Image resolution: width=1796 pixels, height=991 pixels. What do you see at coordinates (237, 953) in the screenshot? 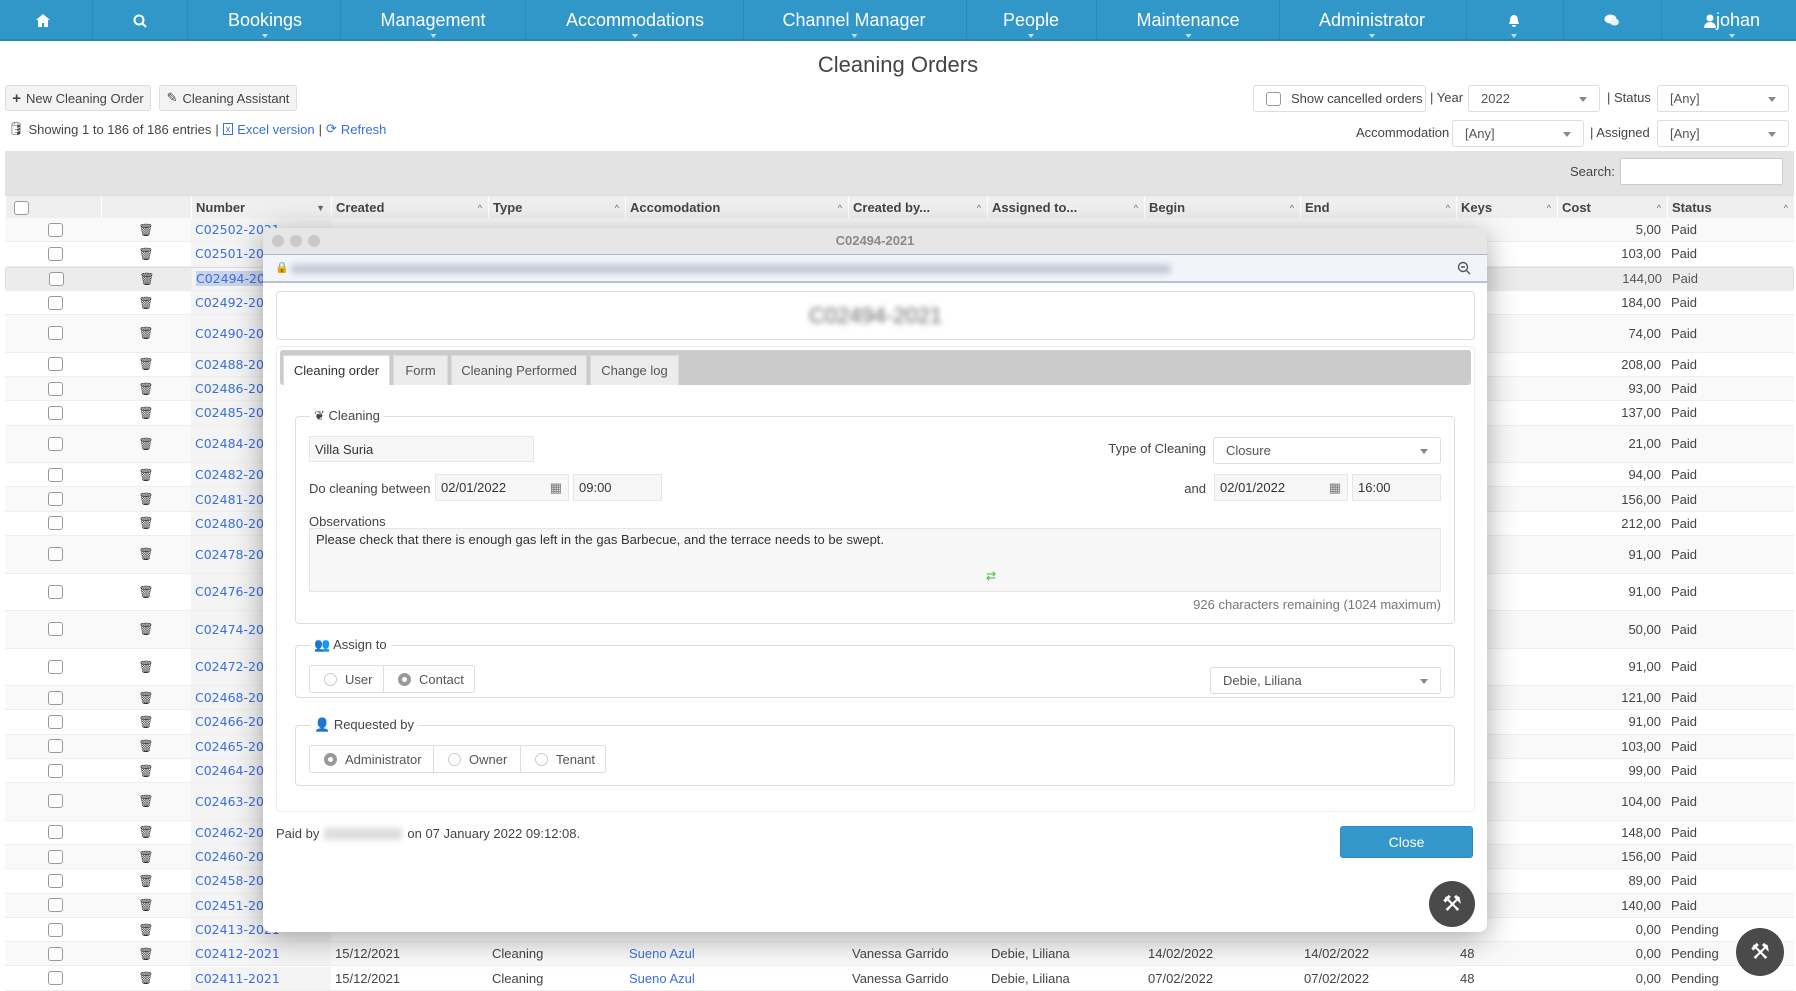
I see `order-number-link: C02412-2021` at bounding box center [237, 953].